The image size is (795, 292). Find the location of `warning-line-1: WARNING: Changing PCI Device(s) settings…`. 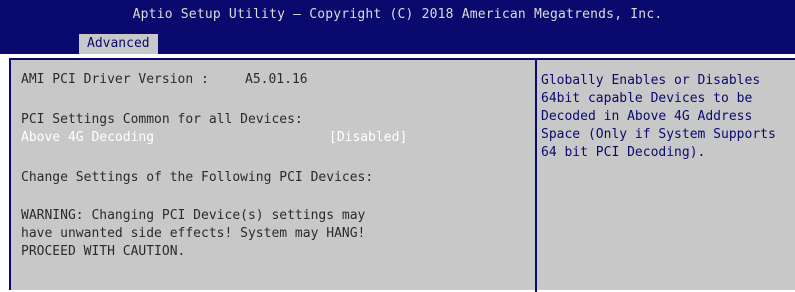

warning-line-1: WARNING: Changing PCI Device(s) settings… is located at coordinates (193, 215).